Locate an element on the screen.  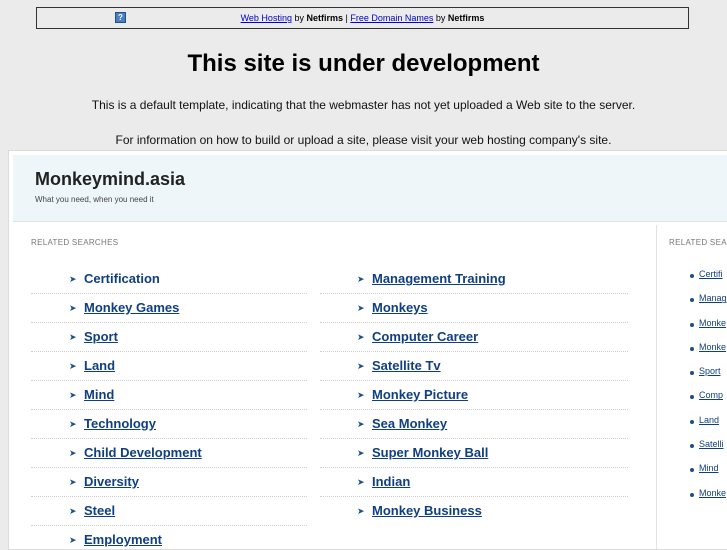
search-link: Satellite Tv is located at coordinates (406, 365).